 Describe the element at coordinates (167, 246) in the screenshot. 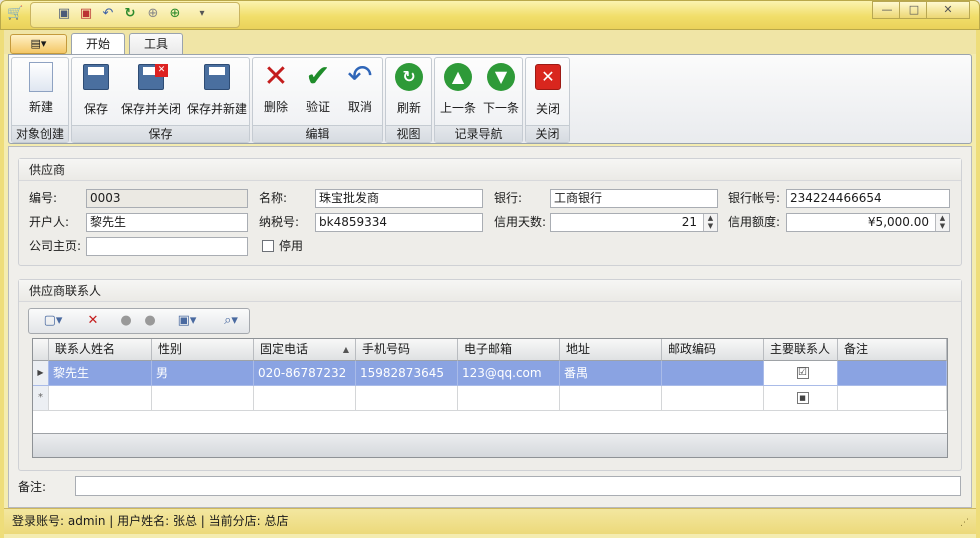

I see `homepage-field` at that location.